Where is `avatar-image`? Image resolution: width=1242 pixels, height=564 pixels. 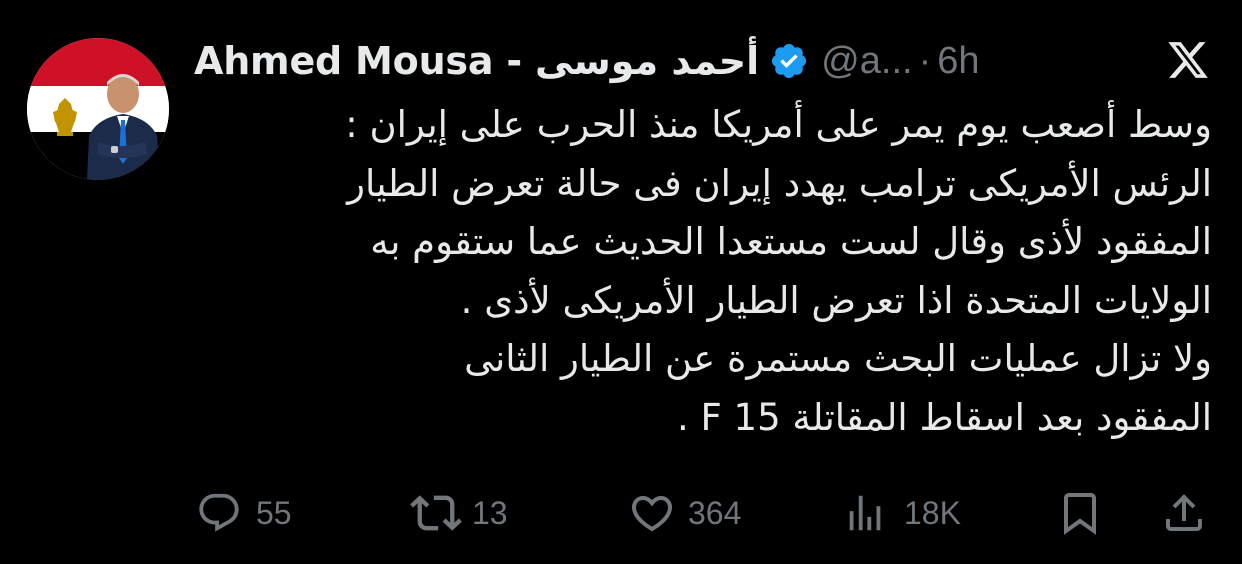 avatar-image is located at coordinates (98, 109).